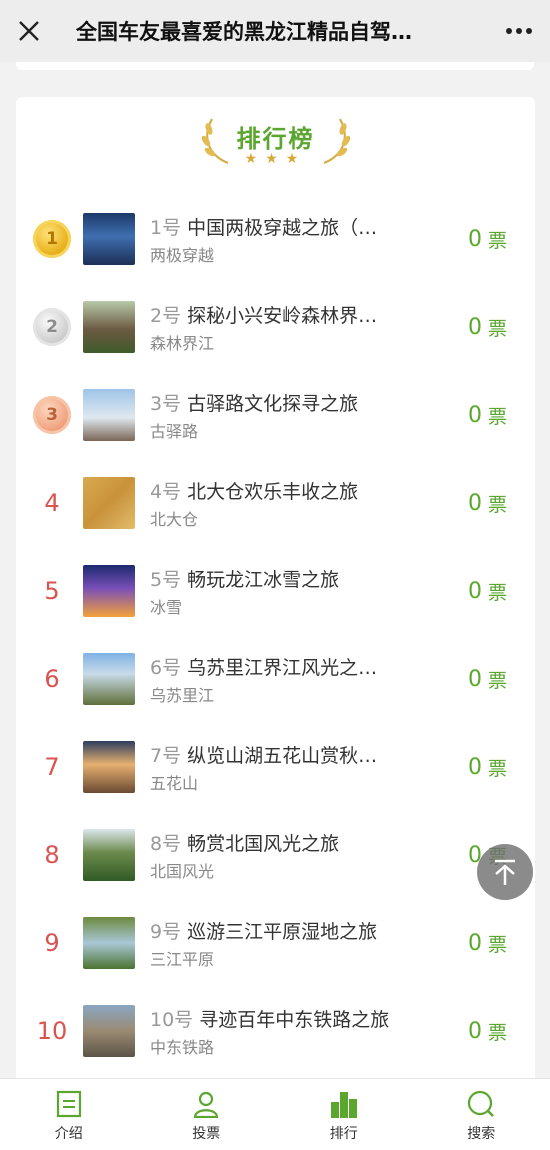  I want to click on route-title: 寻迹百年中东铁路之旅, so click(294, 1020).